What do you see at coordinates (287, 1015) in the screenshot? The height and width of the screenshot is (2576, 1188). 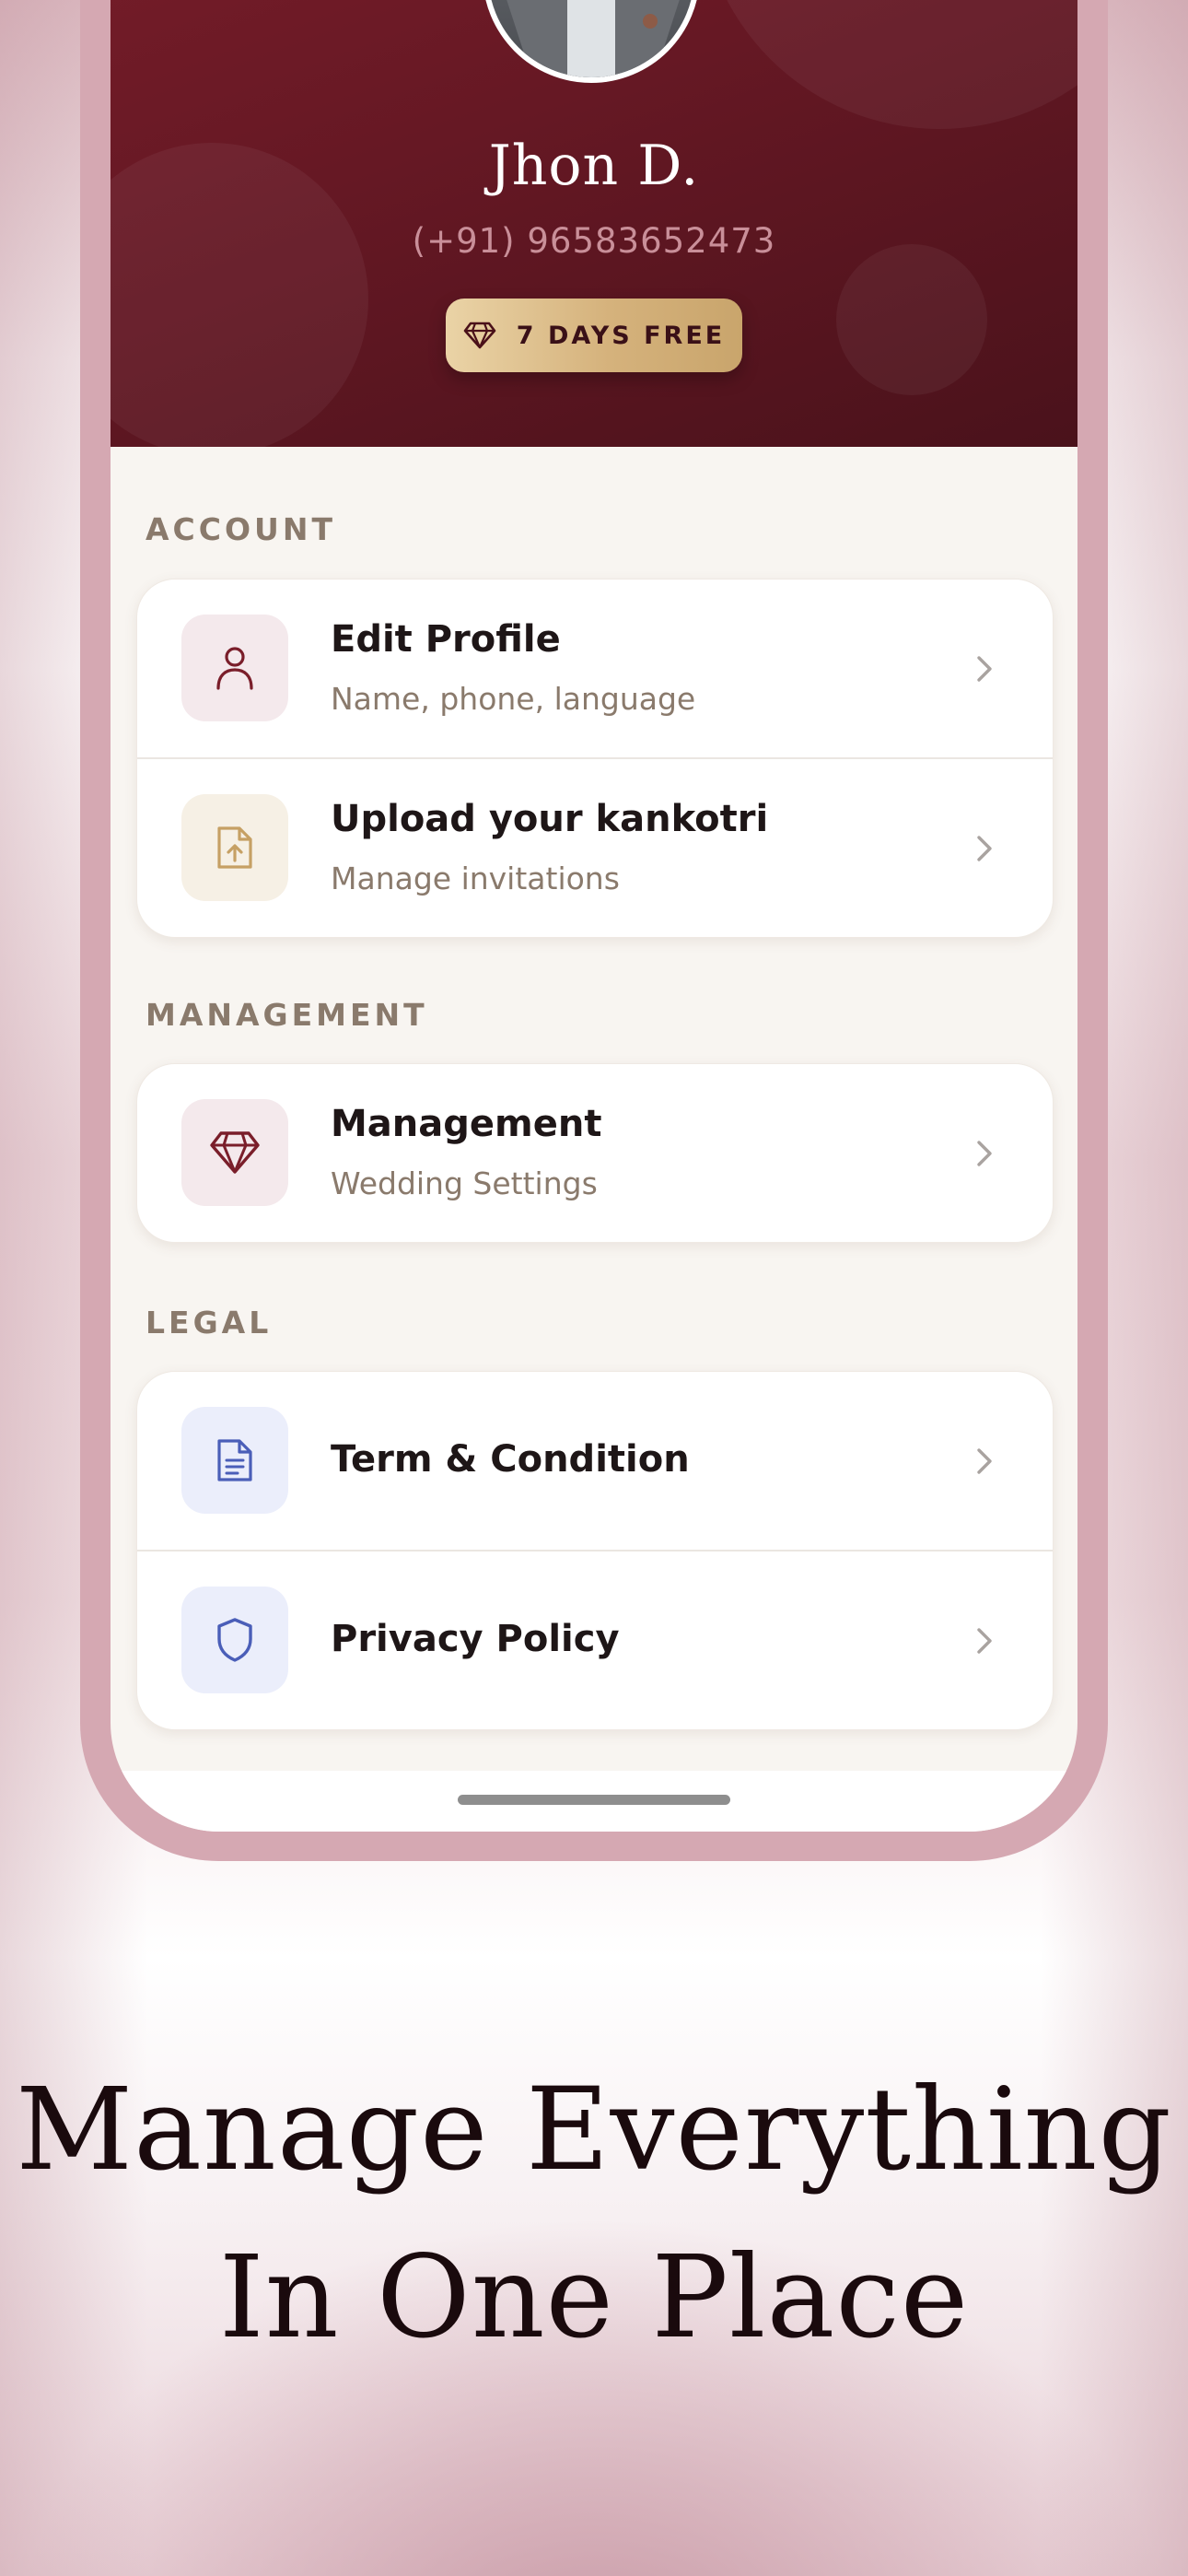 I see `section-label-management: MANAGEMENT` at bounding box center [287, 1015].